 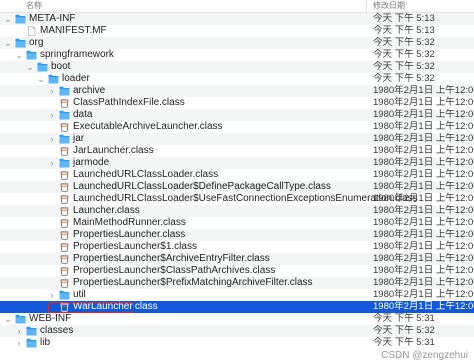 What do you see at coordinates (52, 18) in the screenshot?
I see `item-name: META-INF` at bounding box center [52, 18].